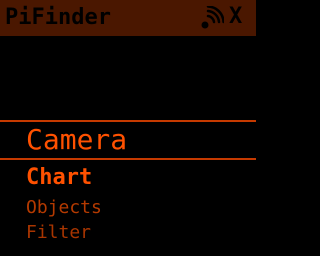 This screenshot has height=256, width=320. I want to click on wifi-signal-icon, so click(212, 17).